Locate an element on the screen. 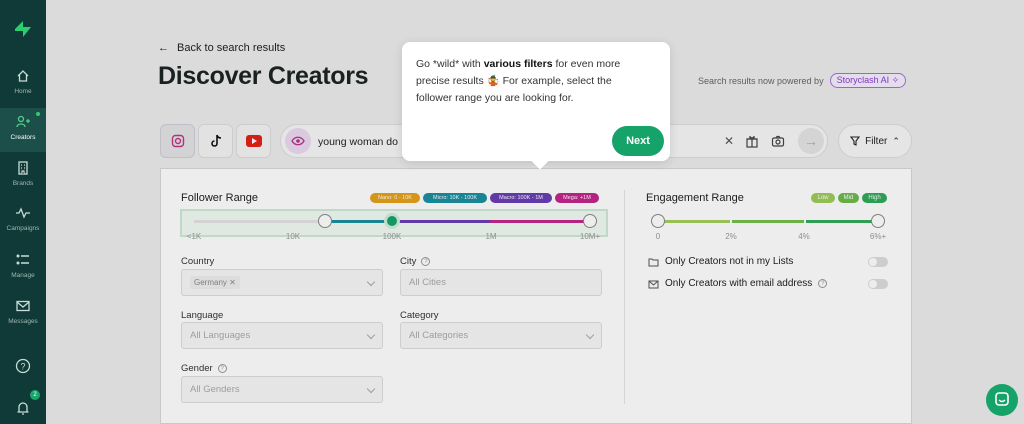 The image size is (1024, 424). tick-label: 100K is located at coordinates (392, 236).